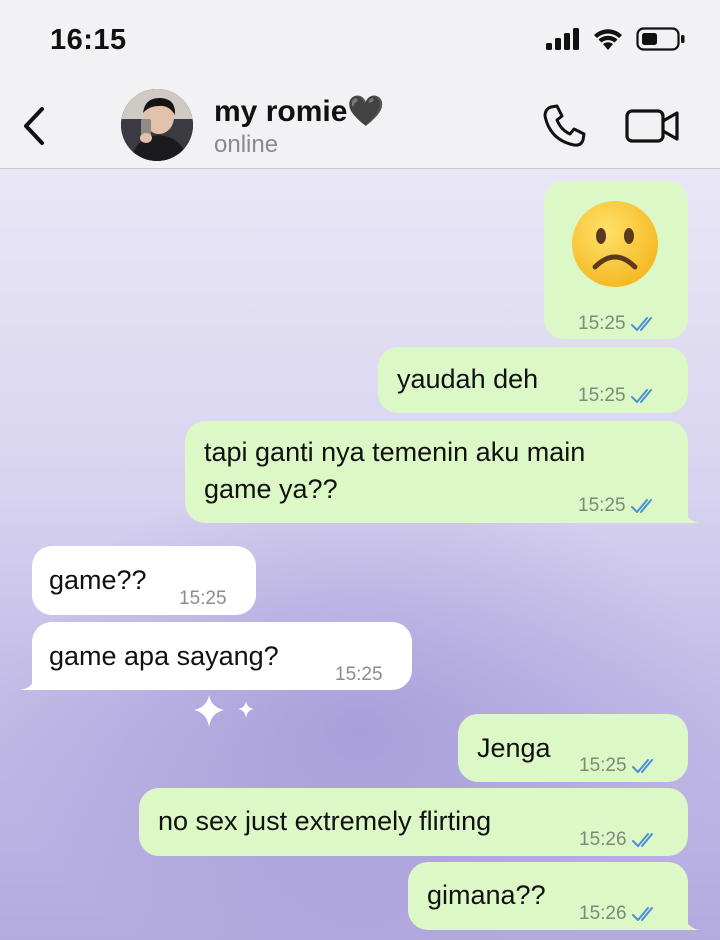 The height and width of the screenshot is (940, 720). What do you see at coordinates (271, 489) in the screenshot?
I see `message-text-line: game ya??` at bounding box center [271, 489].